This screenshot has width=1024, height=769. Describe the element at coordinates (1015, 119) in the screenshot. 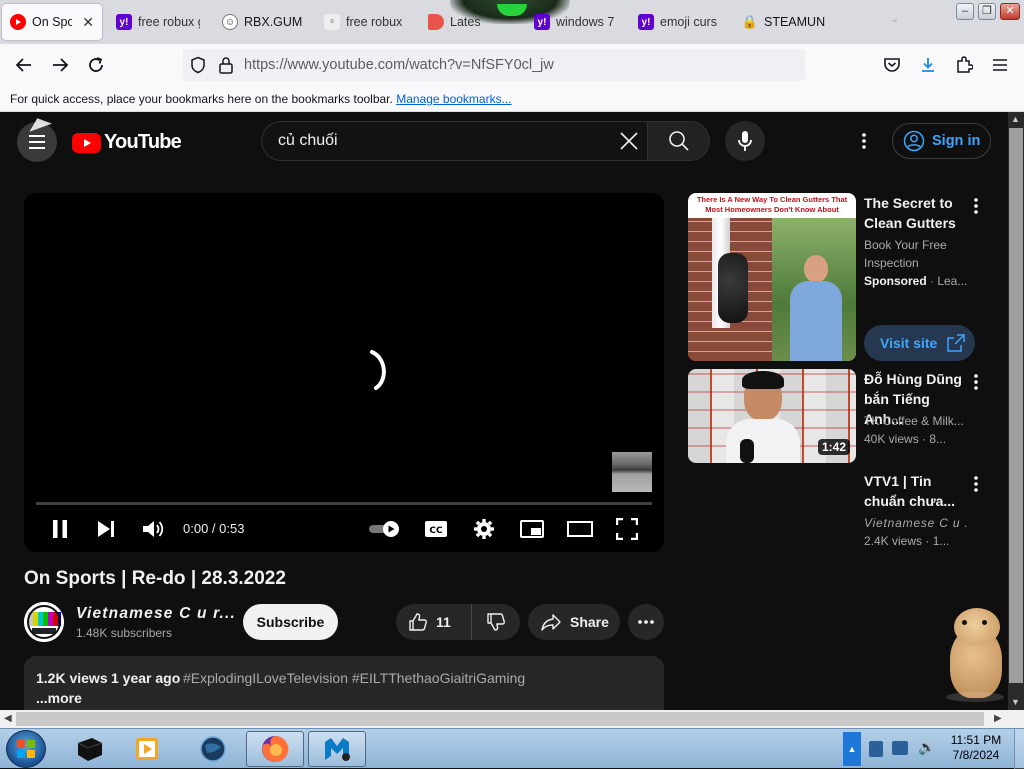

I see `scroll-up-arrow-icon: ▲` at that location.